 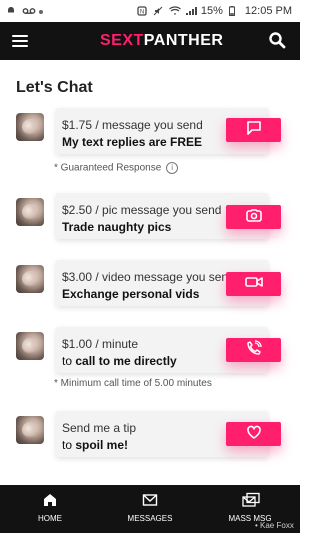 I want to click on app-logo: SEXTPANTHER, so click(x=161, y=41).